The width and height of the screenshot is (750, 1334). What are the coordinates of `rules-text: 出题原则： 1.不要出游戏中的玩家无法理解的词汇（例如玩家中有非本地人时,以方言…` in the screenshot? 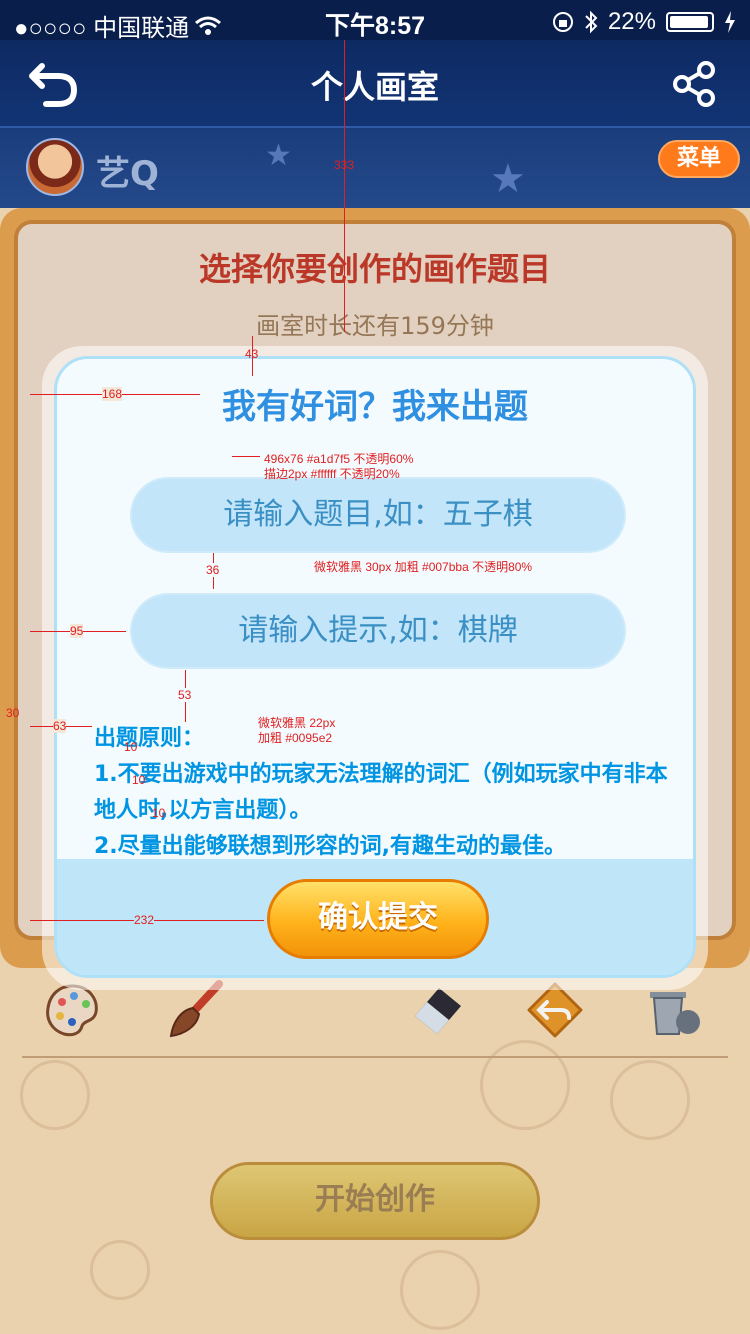 It's located at (384, 793).